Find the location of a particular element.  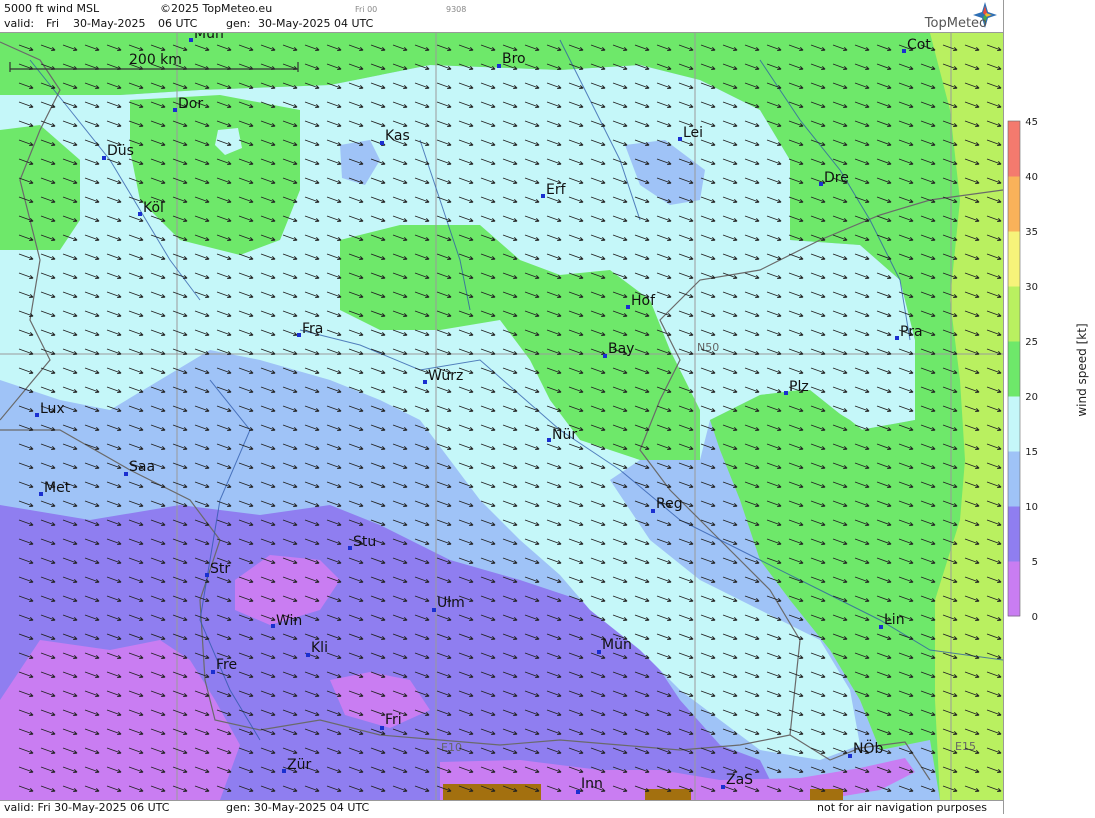

svg-text: Hof is located at coordinates (643, 301).